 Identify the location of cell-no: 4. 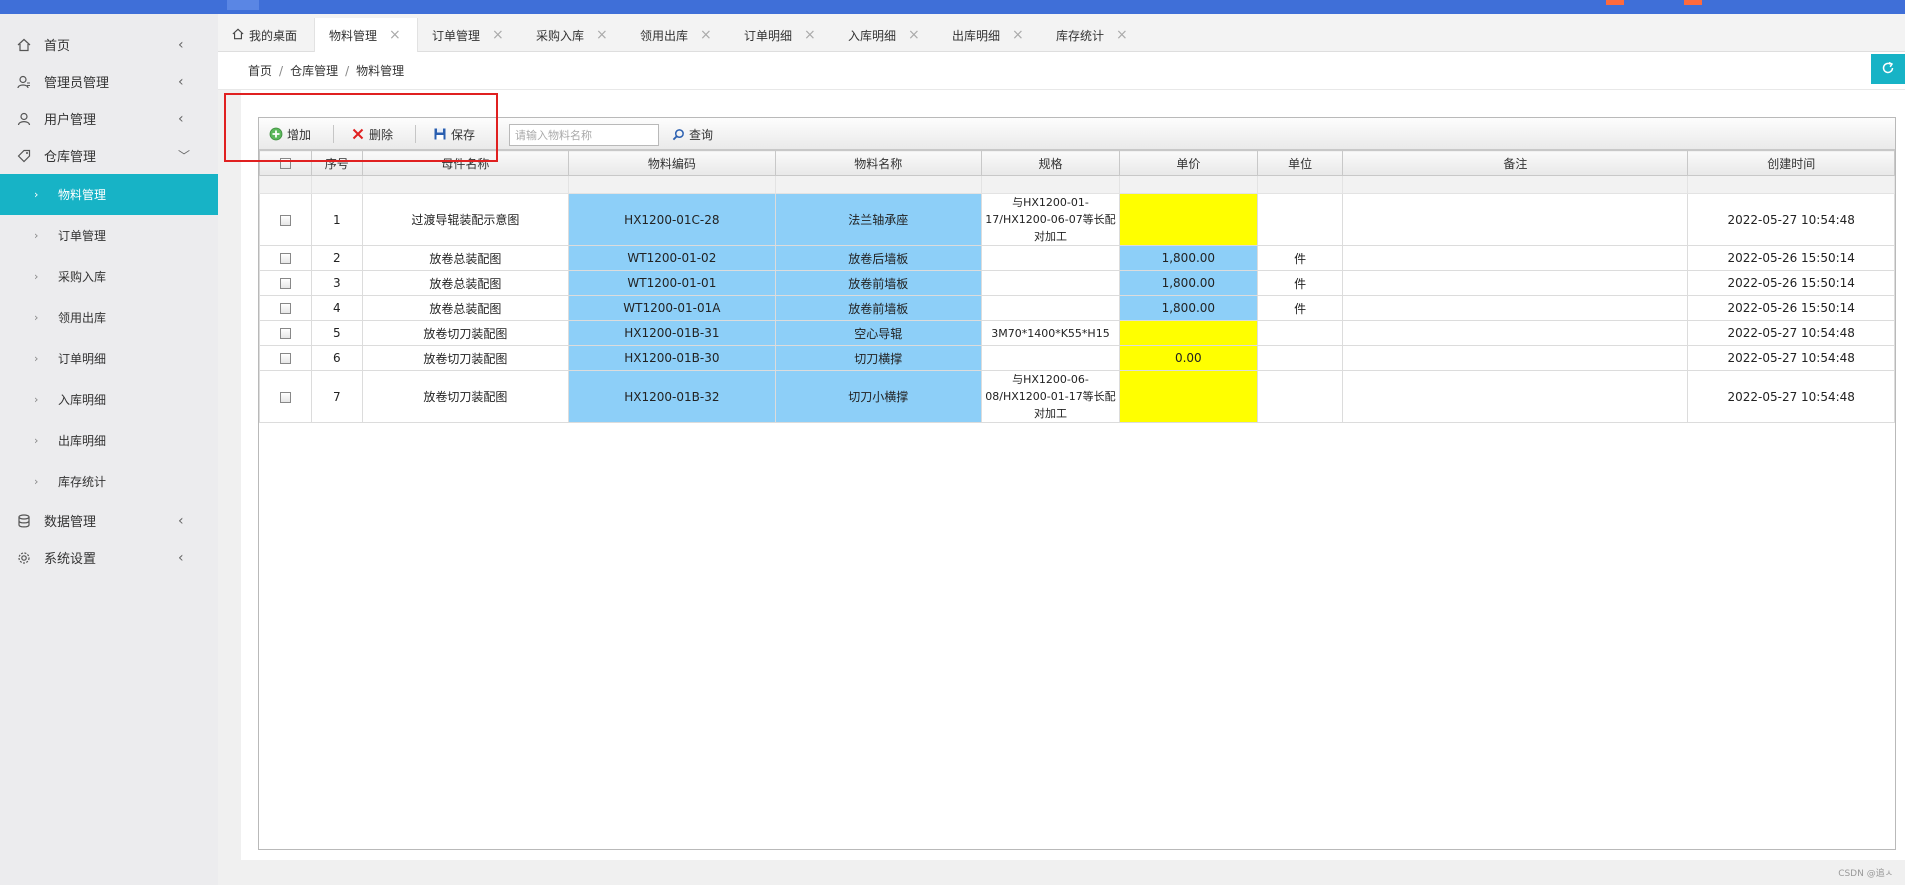
(336, 308).